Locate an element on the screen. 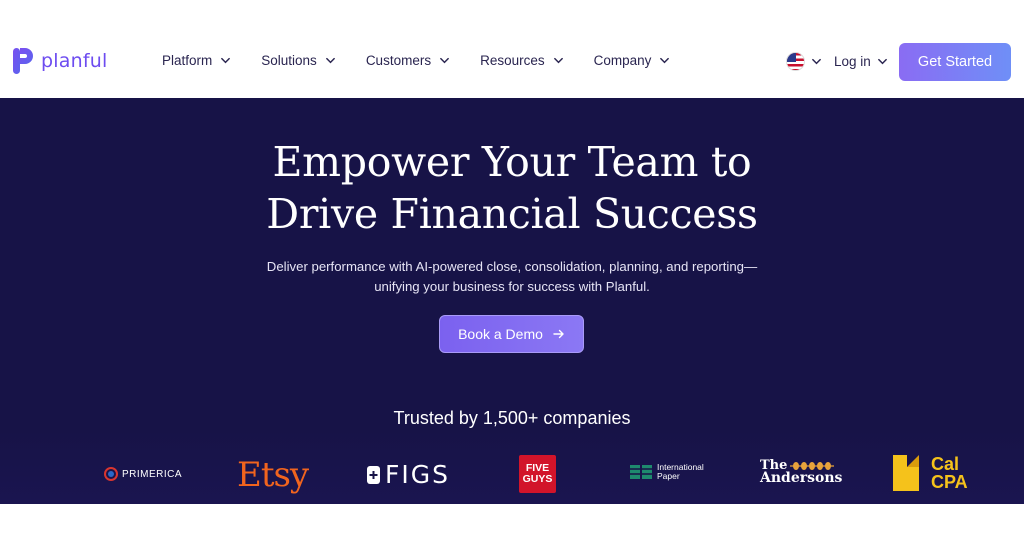 This screenshot has width=1024, height=536. book-demo-label: Book a Demo is located at coordinates (500, 334).